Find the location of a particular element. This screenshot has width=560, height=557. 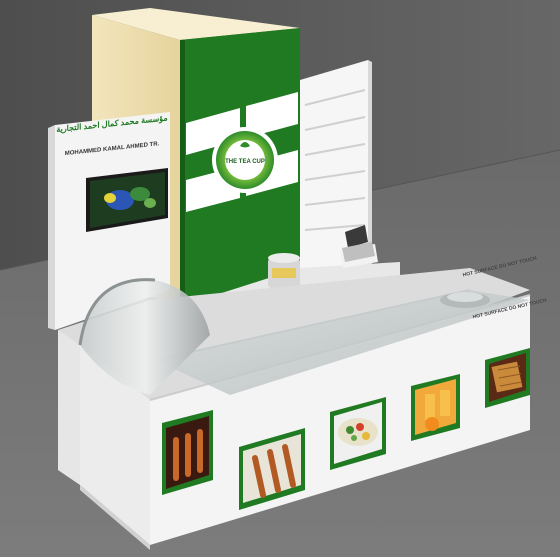

tea-cup-logo: THE TEA CUP is located at coordinates (245, 160).